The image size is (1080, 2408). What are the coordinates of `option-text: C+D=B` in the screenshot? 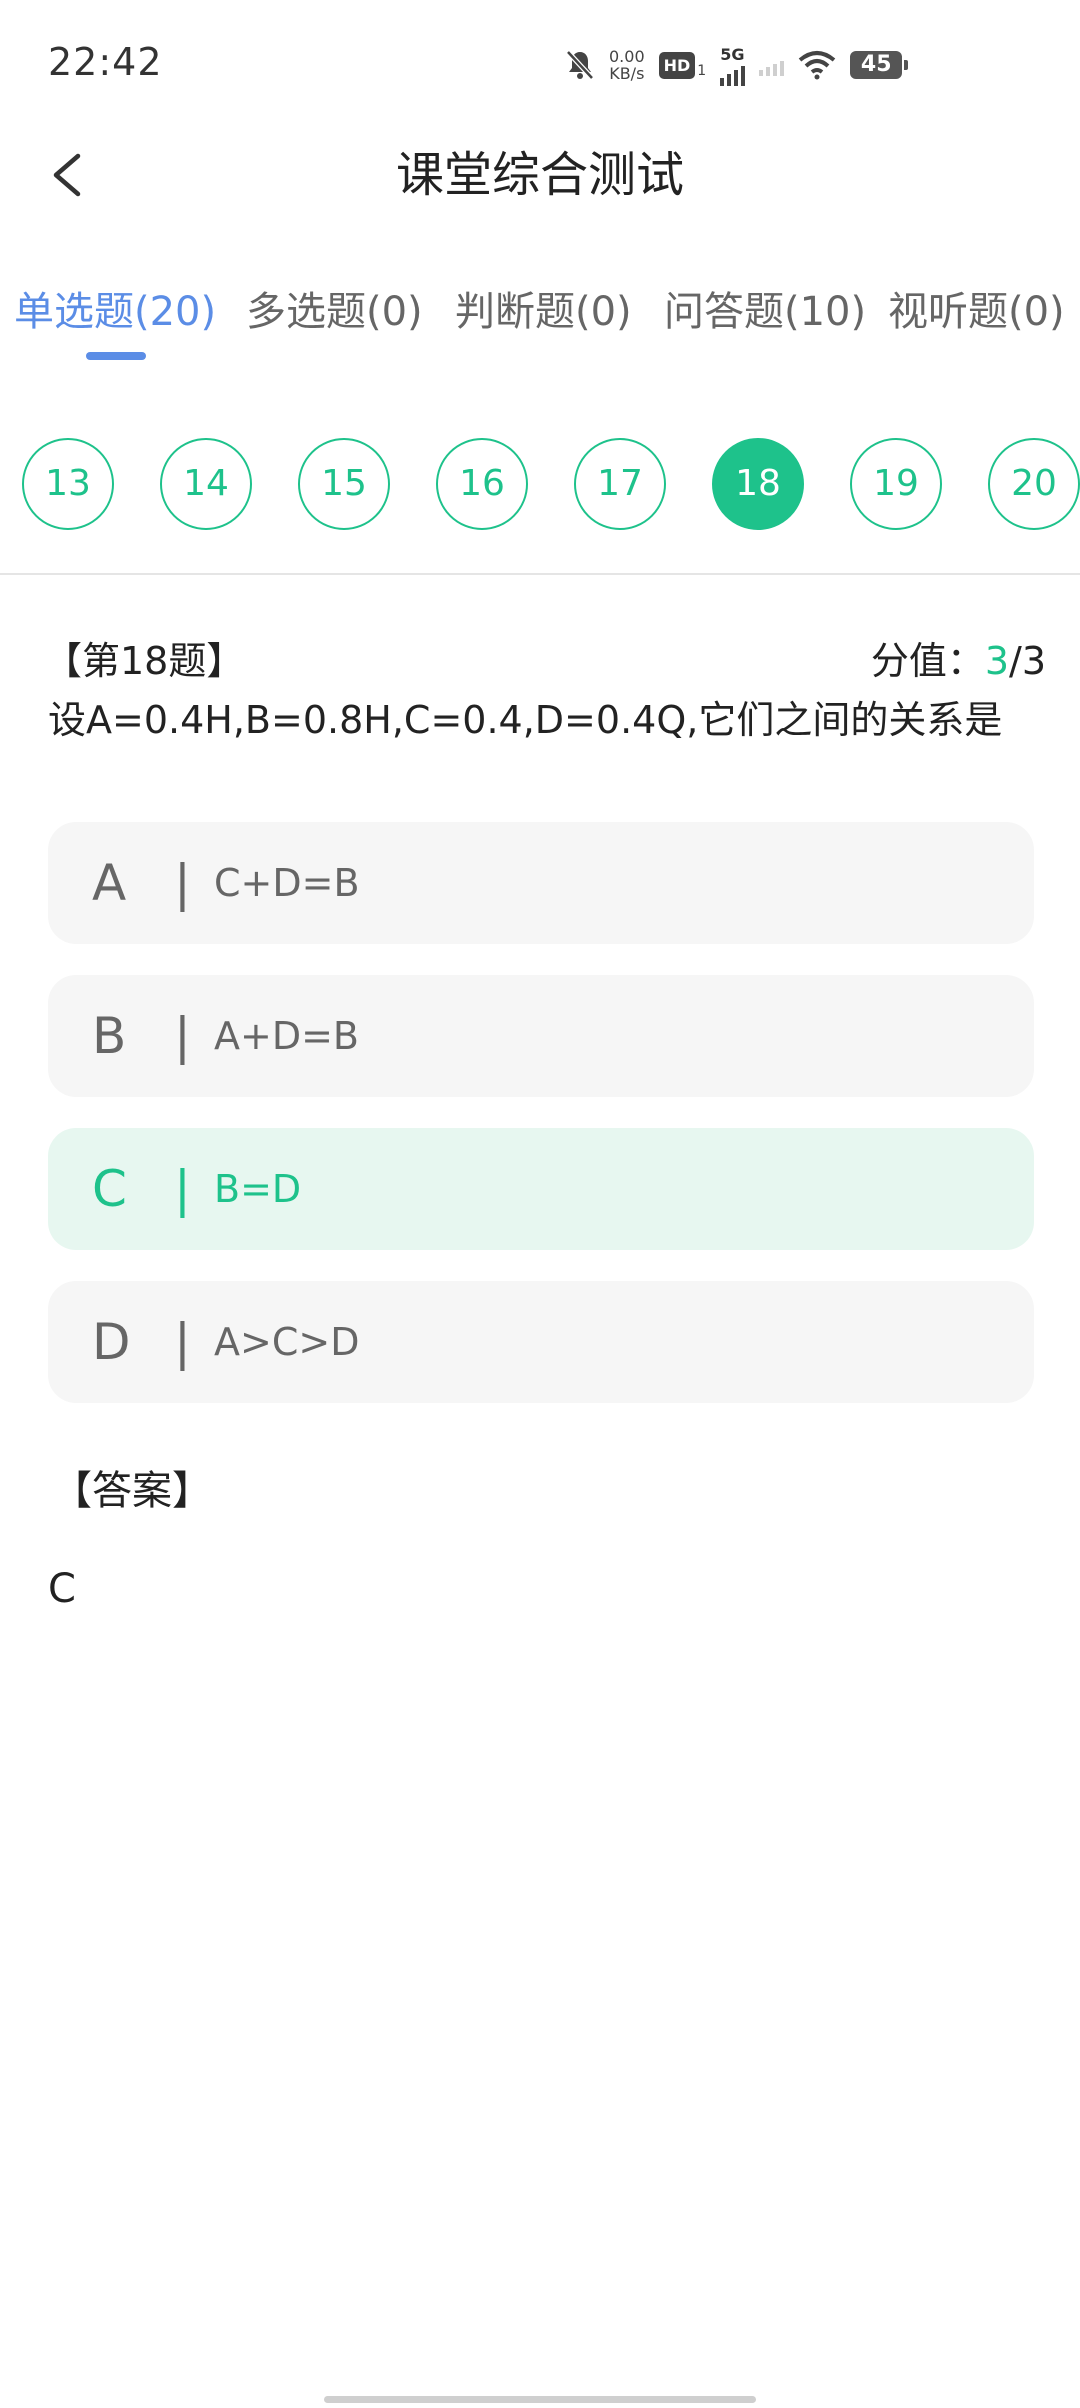 It's located at (287, 883).